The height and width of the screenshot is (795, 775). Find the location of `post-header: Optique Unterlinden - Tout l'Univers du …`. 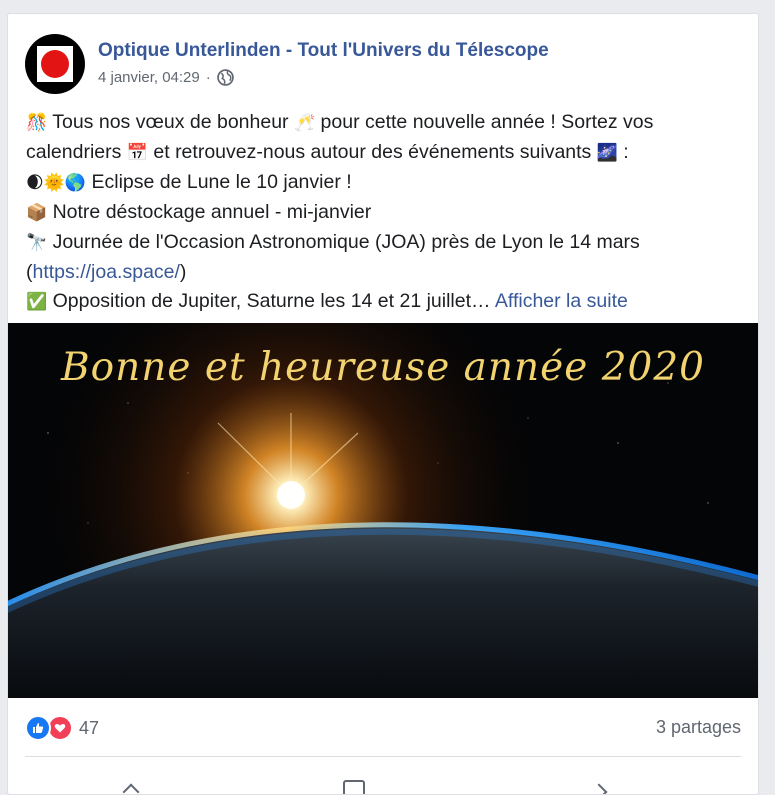

post-header: Optique Unterlinden - Tout l'Univers du … is located at coordinates (375, 64).